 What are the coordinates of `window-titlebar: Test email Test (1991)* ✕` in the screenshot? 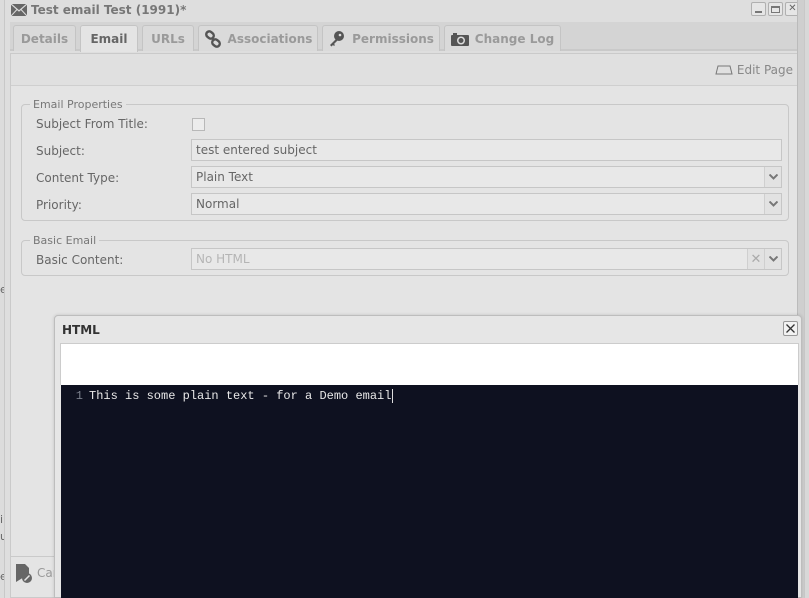 It's located at (404, 10).